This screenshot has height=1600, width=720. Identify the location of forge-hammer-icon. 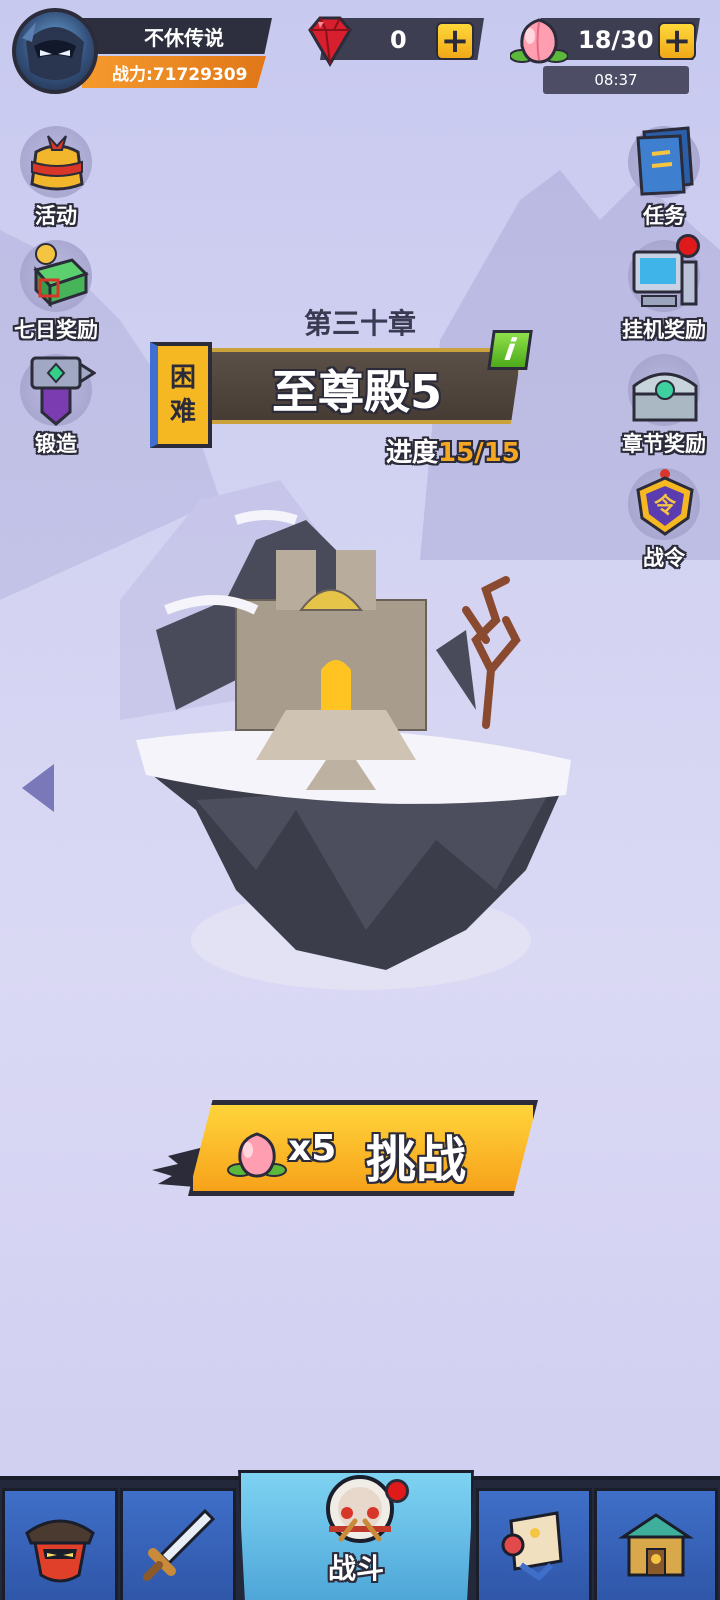
(63, 391).